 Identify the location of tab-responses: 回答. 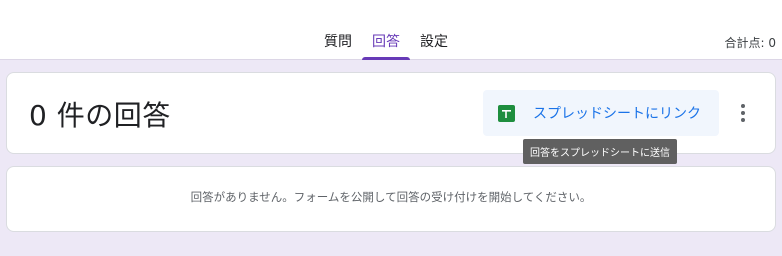
(386, 30).